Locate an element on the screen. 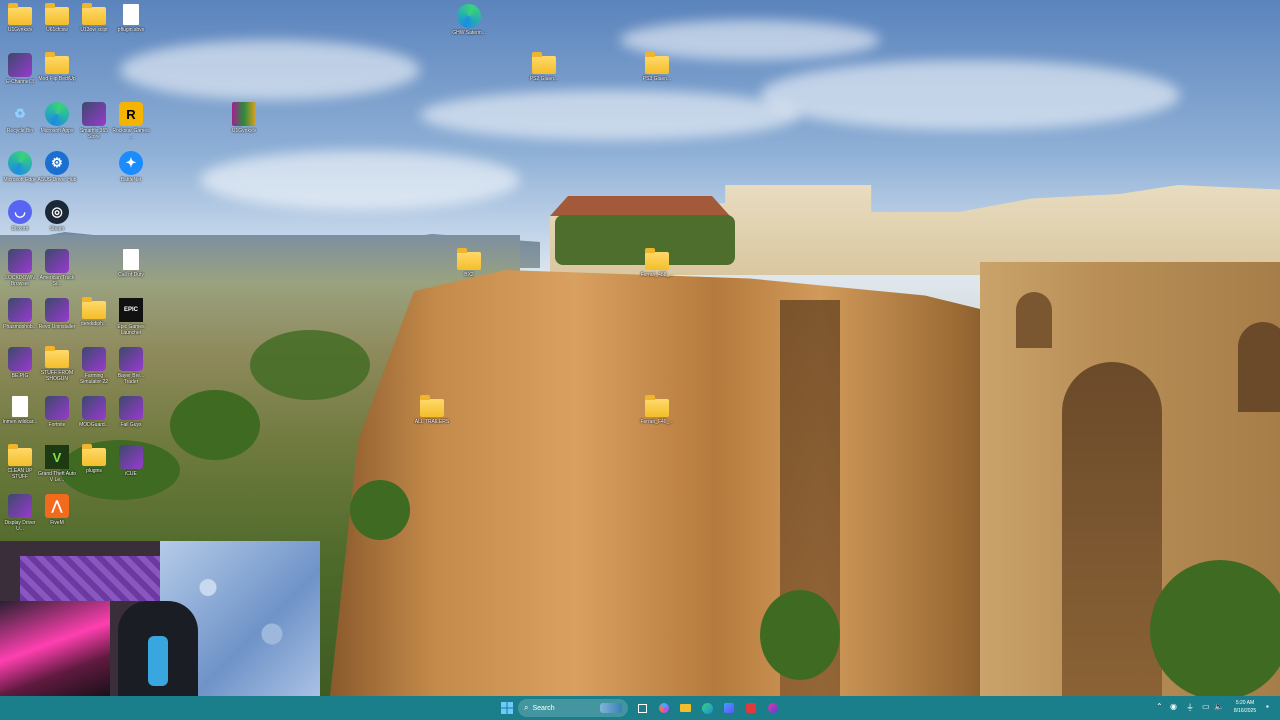  desktop-icon: pflugin.sbvx is located at coordinates (131, 18).